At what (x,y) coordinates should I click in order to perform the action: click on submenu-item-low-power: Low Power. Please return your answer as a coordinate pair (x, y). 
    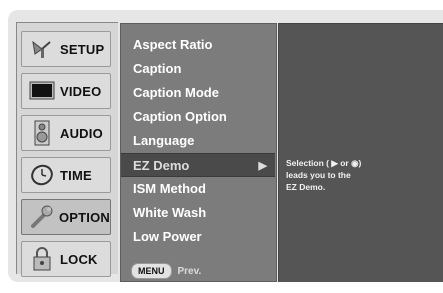
    Looking at the image, I should click on (198, 237).